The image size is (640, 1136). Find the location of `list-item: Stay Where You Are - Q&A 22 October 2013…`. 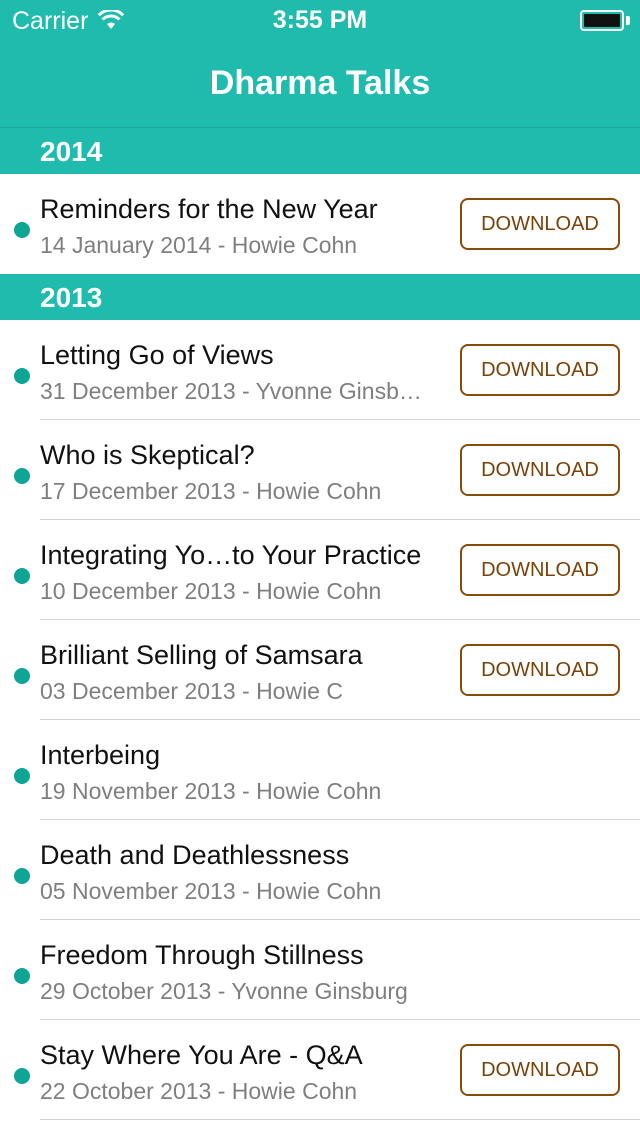

list-item: Stay Where You Are - Q&A 22 October 2013… is located at coordinates (320, 1070).